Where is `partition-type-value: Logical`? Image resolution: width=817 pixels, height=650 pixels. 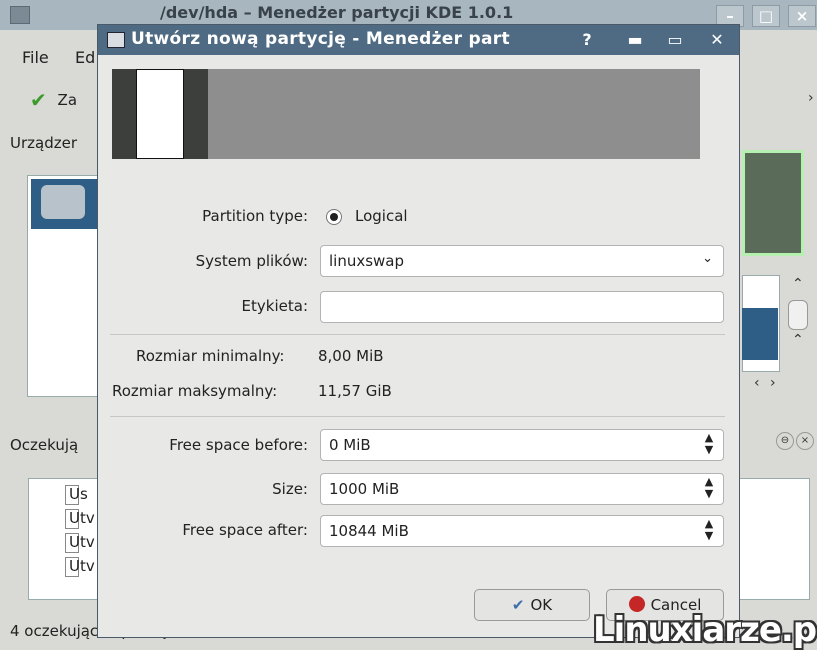 partition-type-value: Logical is located at coordinates (381, 216).